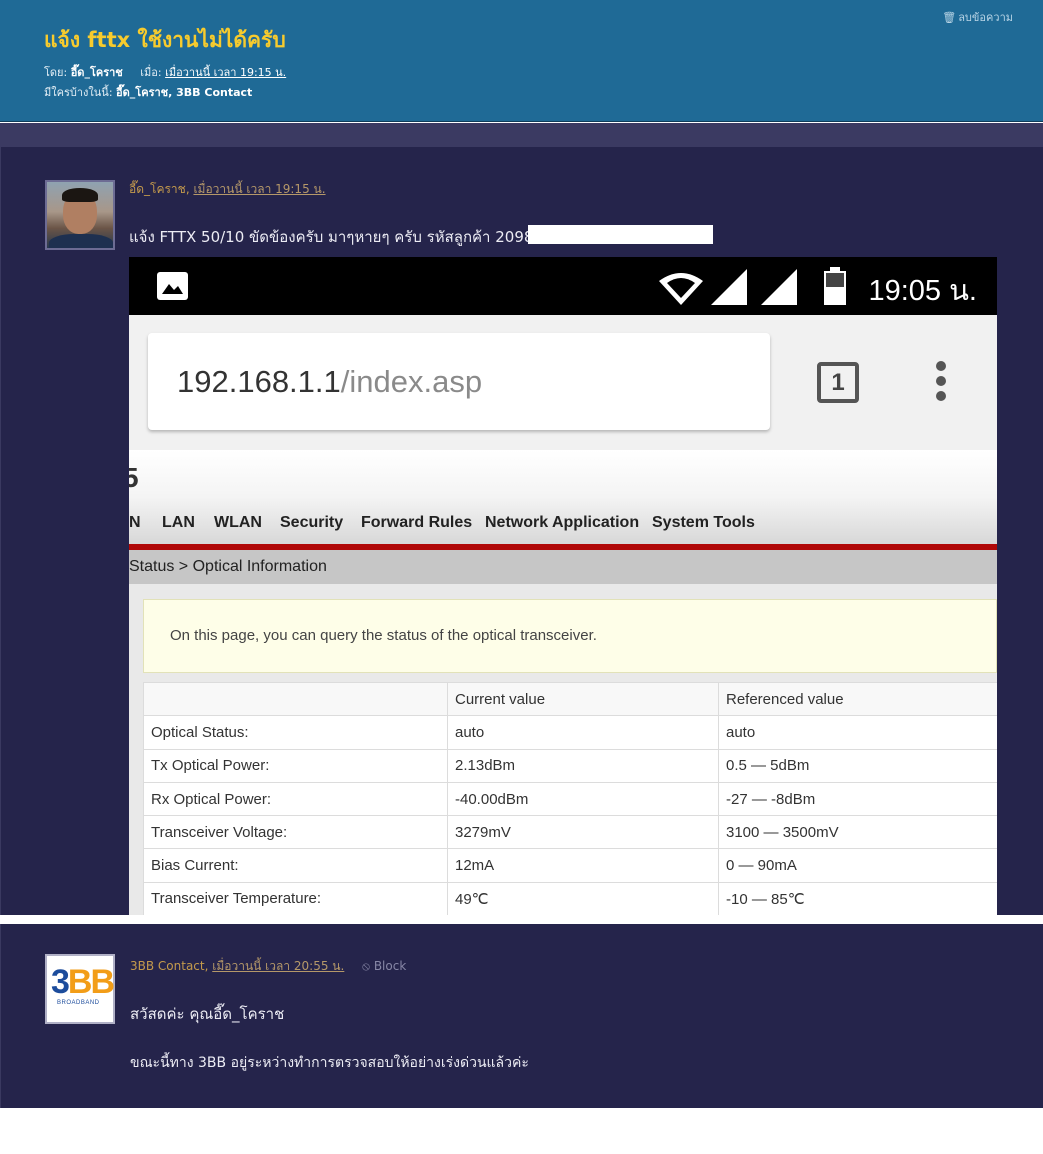  I want to click on table-header-cell: Referenced value, so click(857, 699).